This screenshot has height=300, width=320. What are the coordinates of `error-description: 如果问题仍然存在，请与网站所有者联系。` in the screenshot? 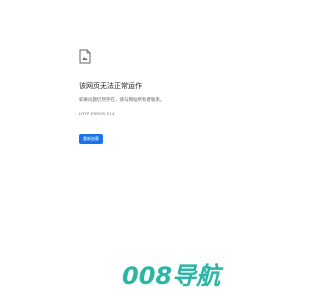 It's located at (122, 100).